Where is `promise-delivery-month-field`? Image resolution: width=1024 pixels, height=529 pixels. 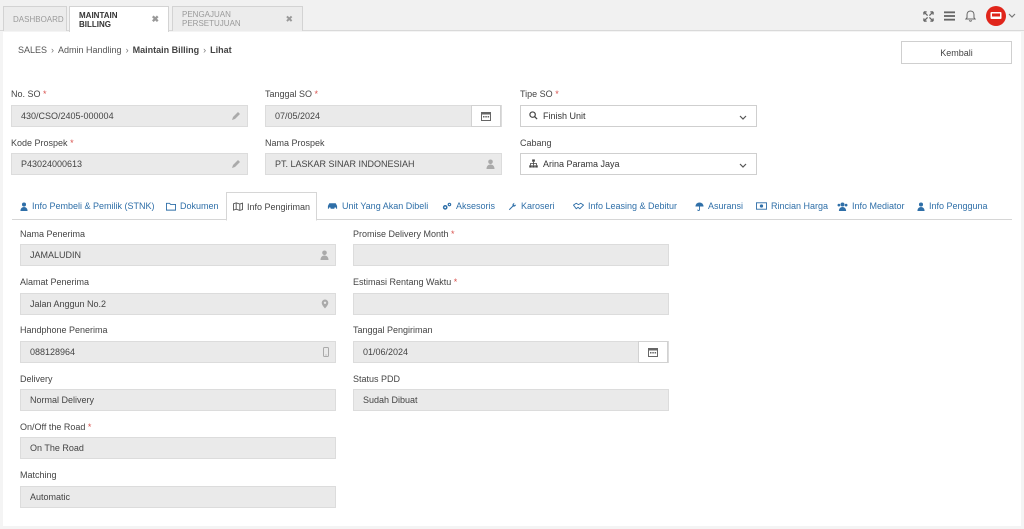
promise-delivery-month-field is located at coordinates (511, 255).